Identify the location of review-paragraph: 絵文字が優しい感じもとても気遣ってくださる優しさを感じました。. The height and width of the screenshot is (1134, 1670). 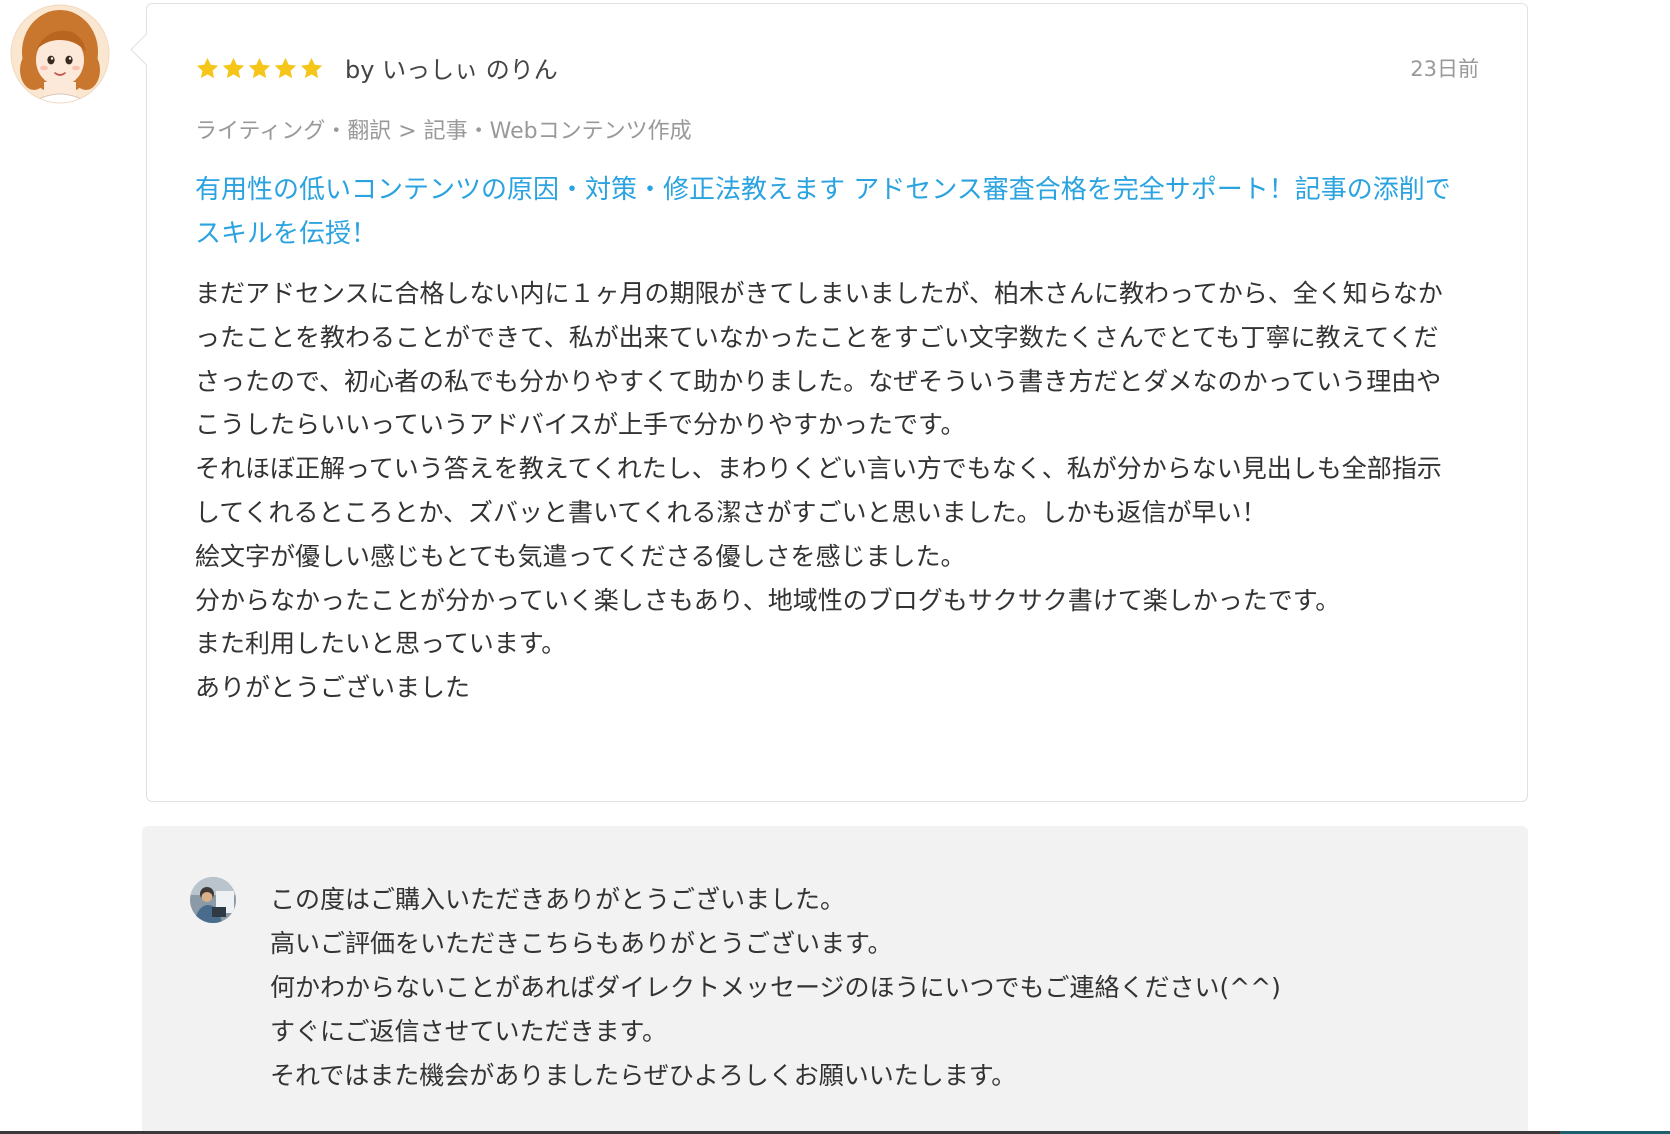
(580, 556).